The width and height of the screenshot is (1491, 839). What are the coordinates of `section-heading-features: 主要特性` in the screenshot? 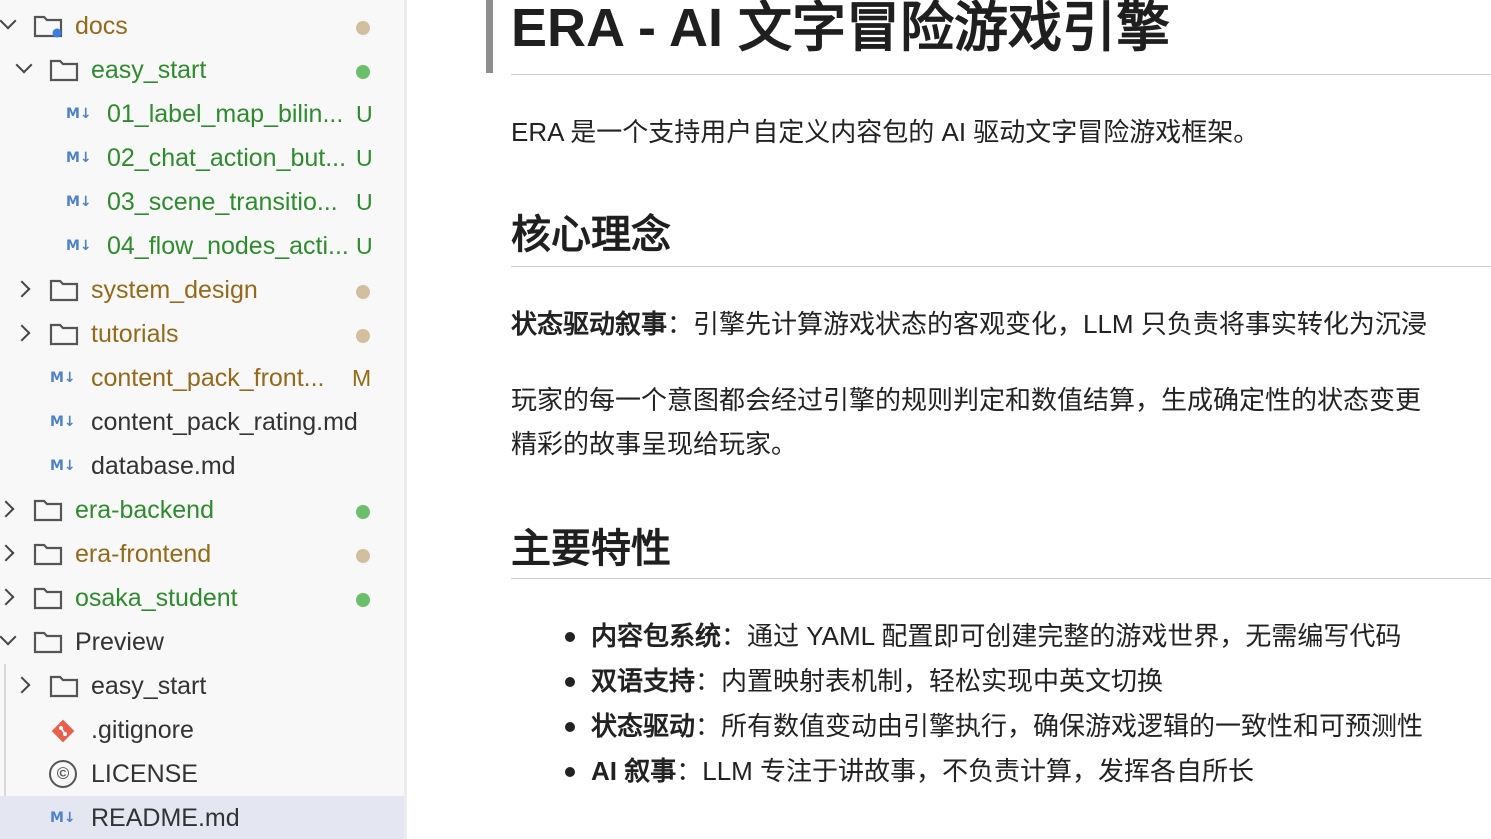 It's located at (591, 549).